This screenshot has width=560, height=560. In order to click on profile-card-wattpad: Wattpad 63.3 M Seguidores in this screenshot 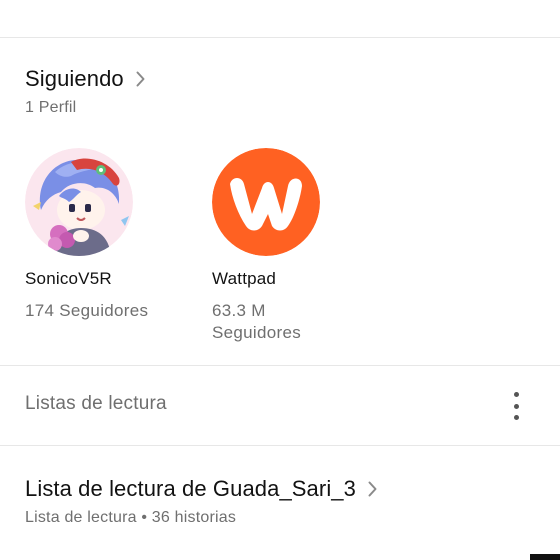, I will do `click(287, 246)`.